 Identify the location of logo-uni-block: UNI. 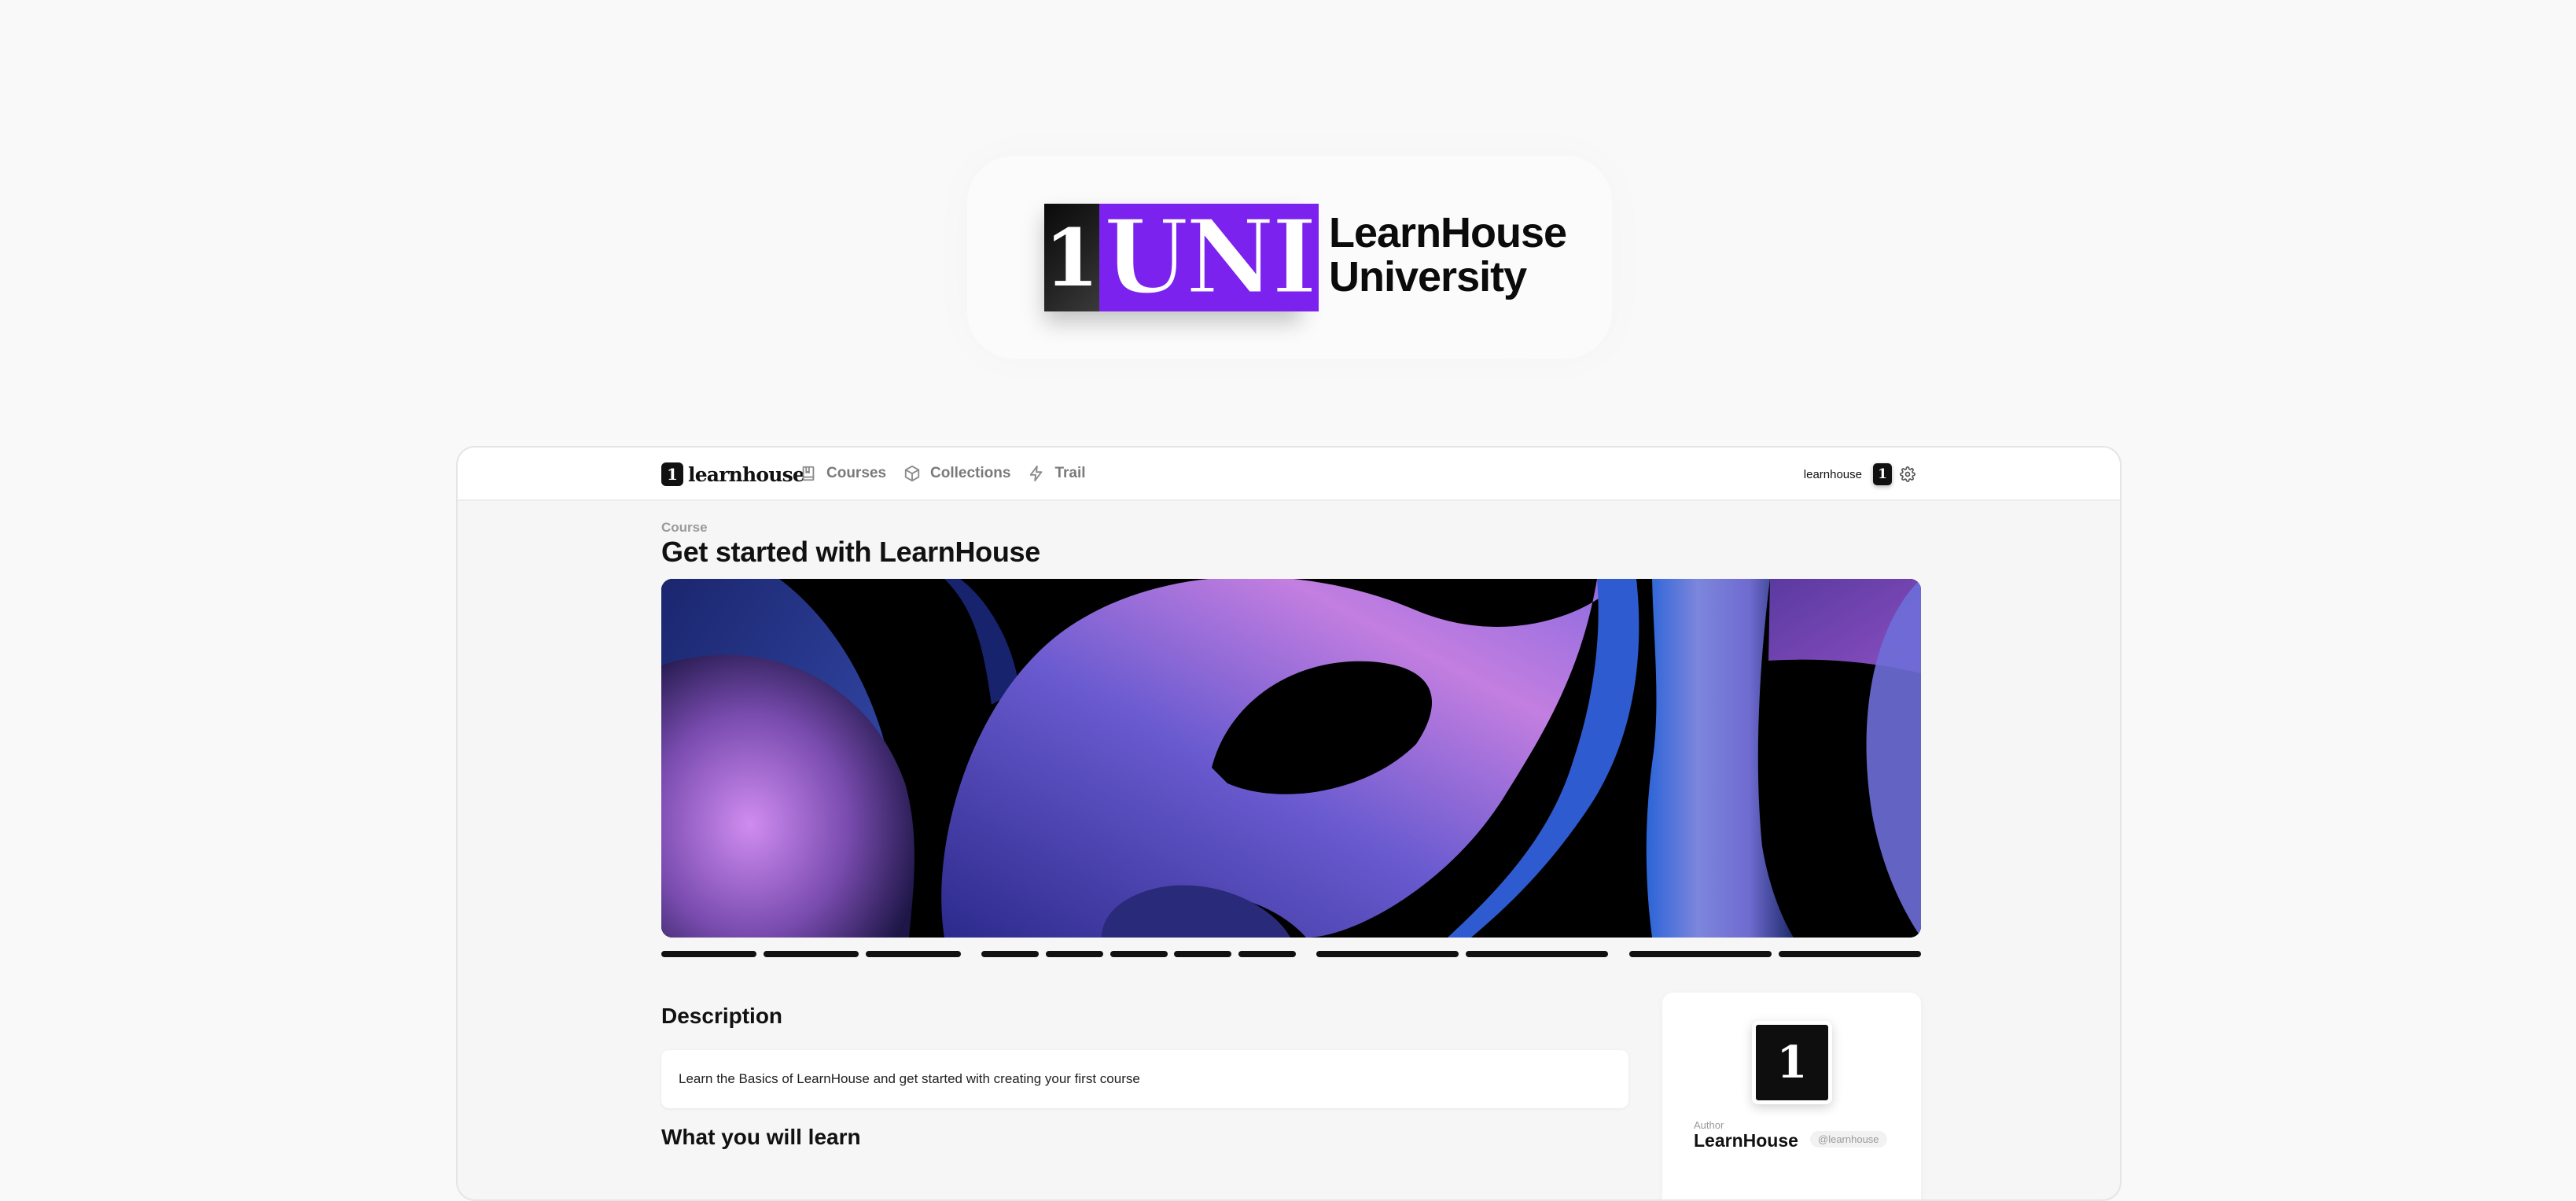
(1209, 257).